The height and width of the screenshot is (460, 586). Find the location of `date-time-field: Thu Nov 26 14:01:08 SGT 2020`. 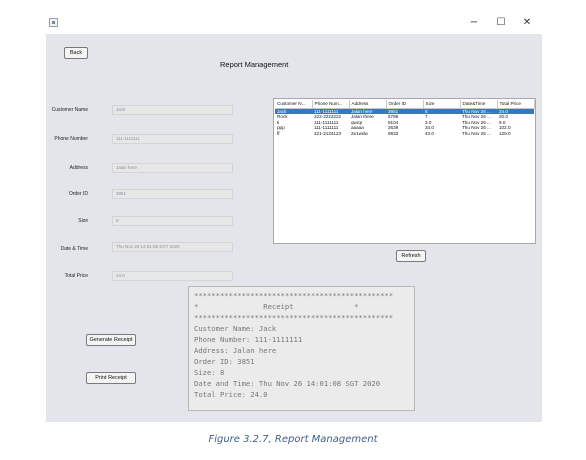

date-time-field: Thu Nov 26 14:01:08 SGT 2020 is located at coordinates (172, 247).